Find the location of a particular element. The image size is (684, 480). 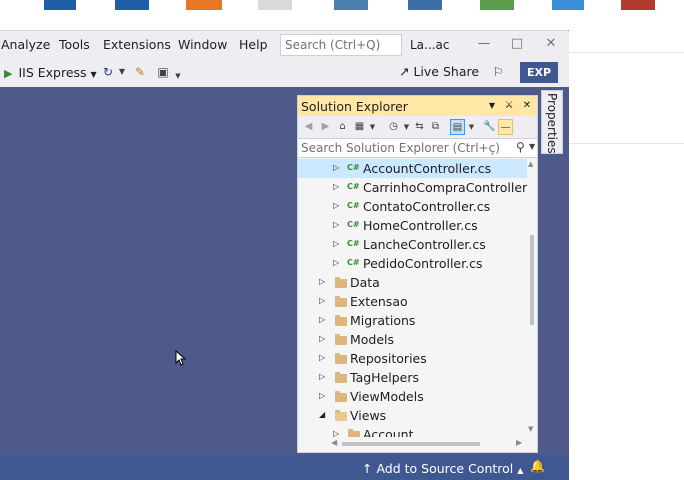

collapse-arrow-icon: ◢ is located at coordinates (322, 414).